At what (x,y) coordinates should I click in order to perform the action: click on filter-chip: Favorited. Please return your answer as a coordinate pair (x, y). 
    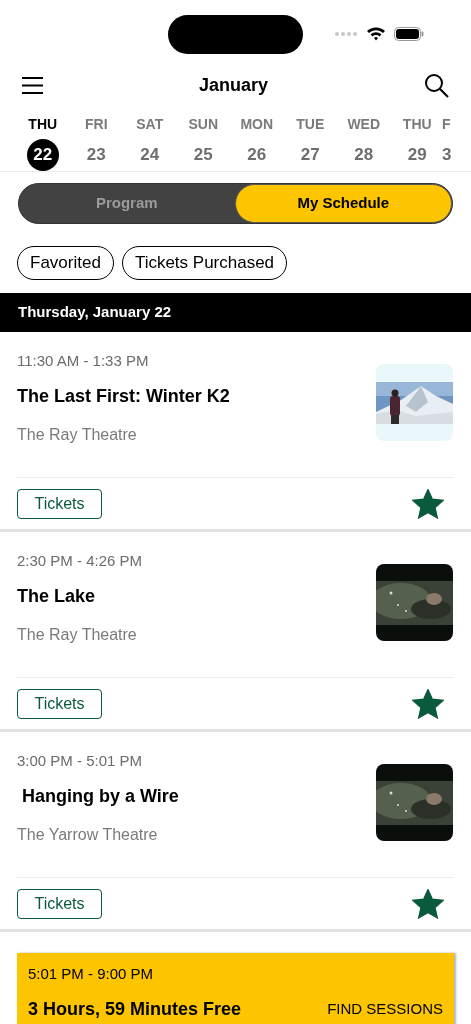
    Looking at the image, I should click on (65, 263).